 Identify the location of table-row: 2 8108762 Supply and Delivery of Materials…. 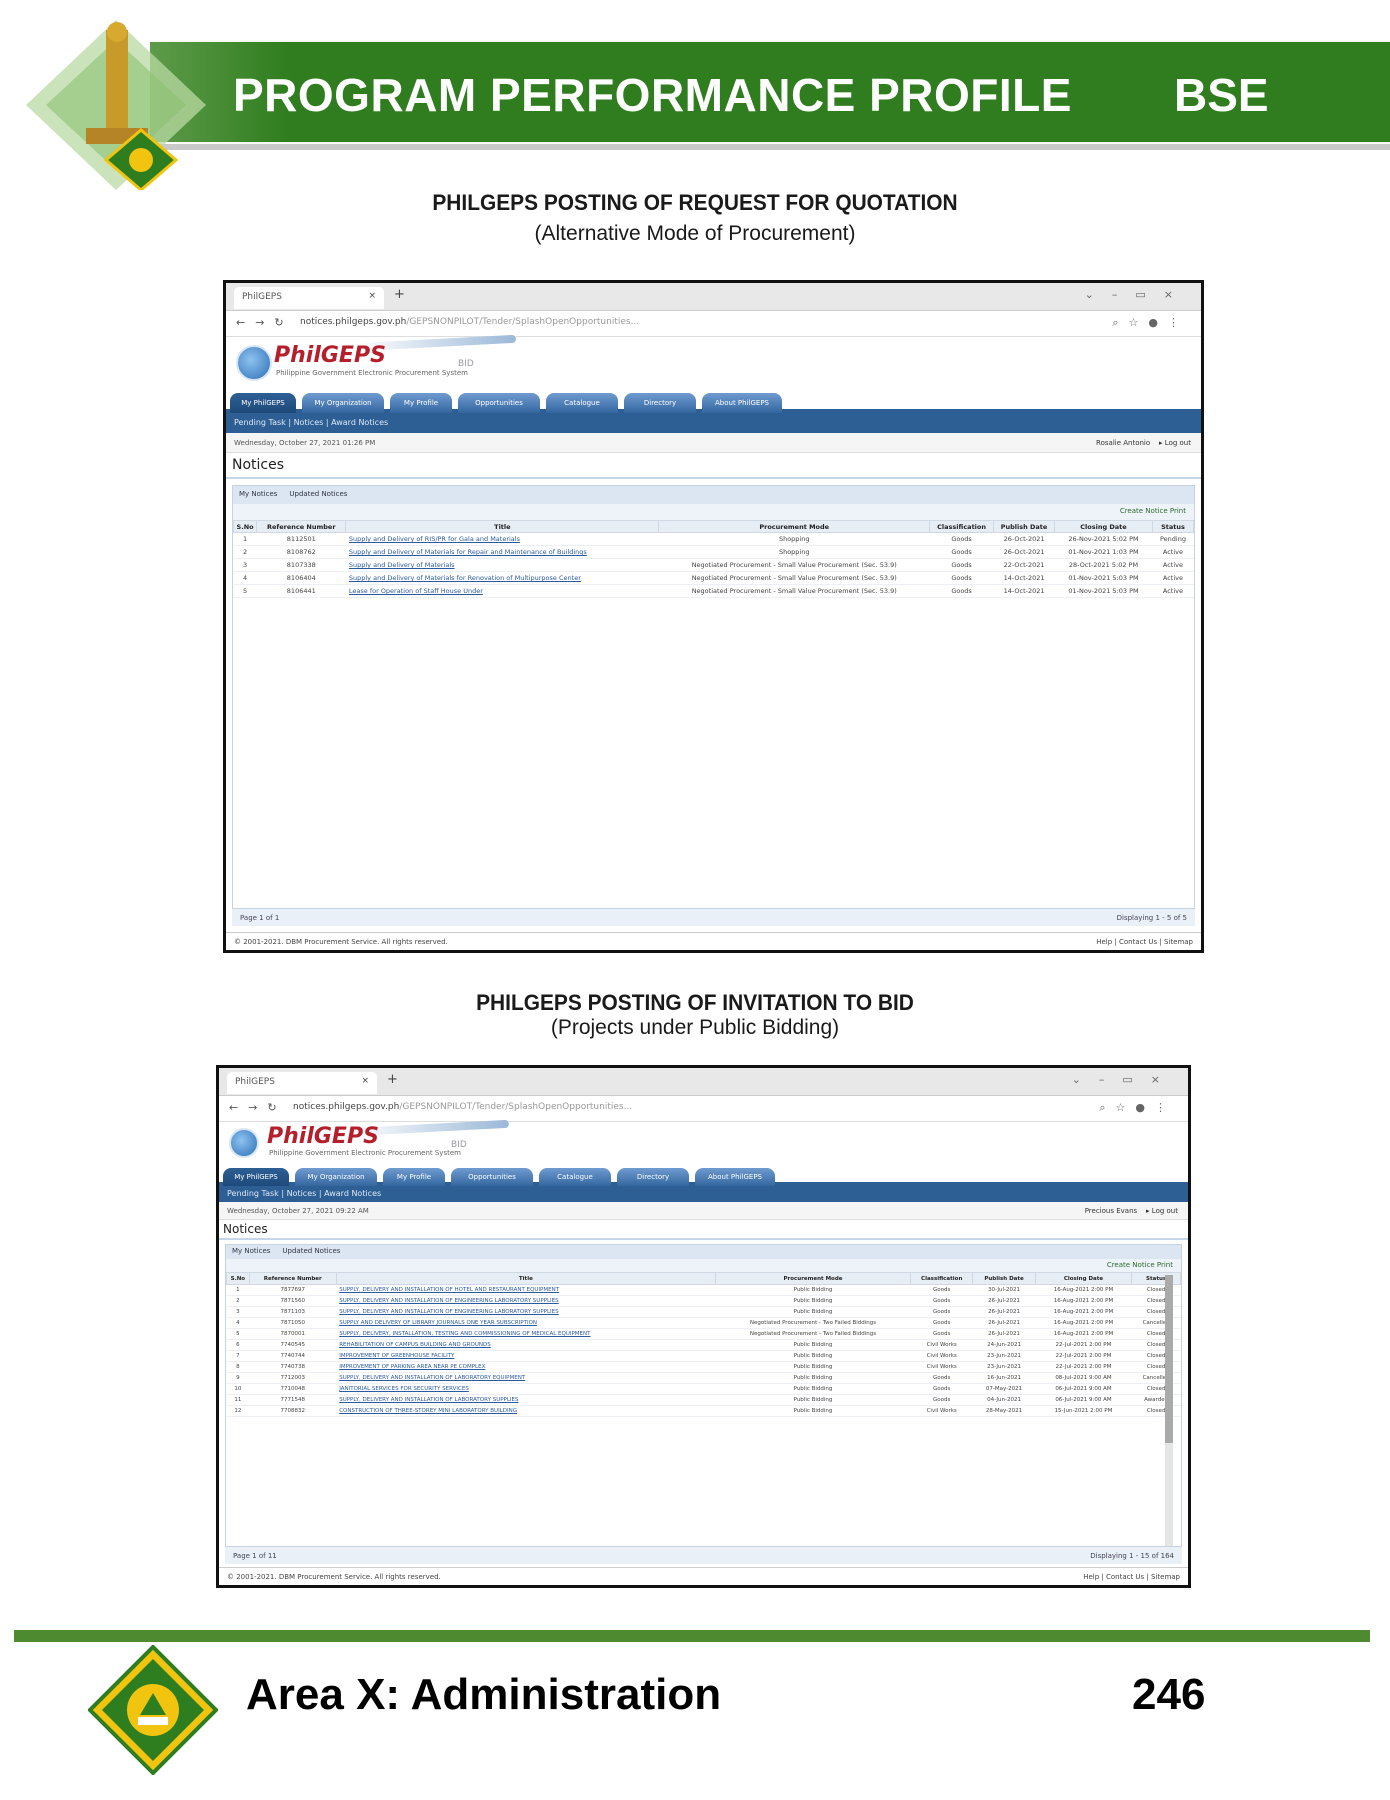
(713, 552).